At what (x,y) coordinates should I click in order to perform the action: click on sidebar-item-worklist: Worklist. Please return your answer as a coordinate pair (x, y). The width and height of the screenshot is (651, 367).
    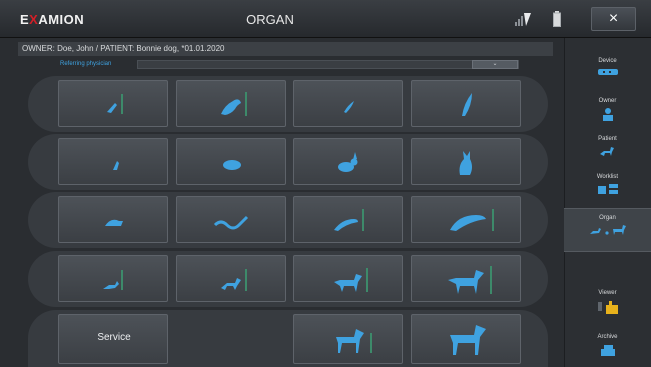
    Looking at the image, I should click on (607, 186).